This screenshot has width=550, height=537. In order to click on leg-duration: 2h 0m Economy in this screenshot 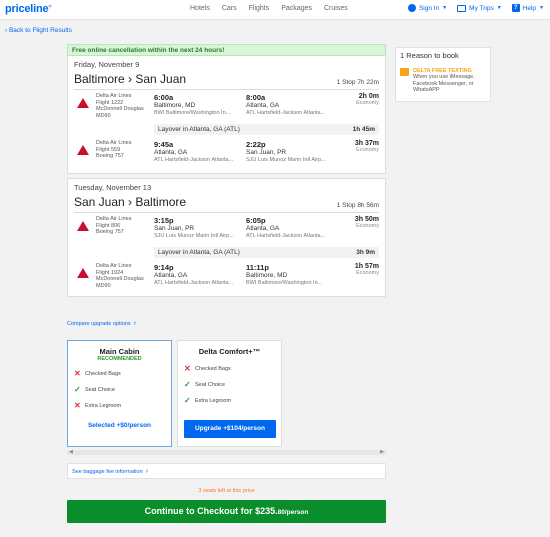, I will do `click(367, 99)`.